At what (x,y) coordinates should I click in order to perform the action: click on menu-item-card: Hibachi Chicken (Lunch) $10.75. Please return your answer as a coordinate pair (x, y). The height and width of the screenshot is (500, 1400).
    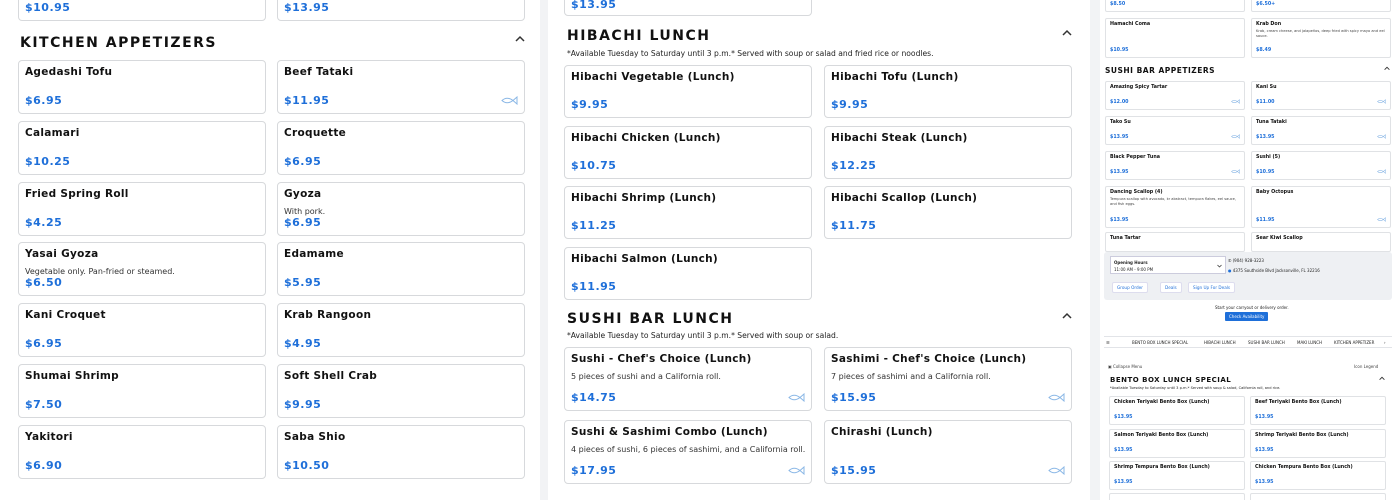
    Looking at the image, I should click on (688, 152).